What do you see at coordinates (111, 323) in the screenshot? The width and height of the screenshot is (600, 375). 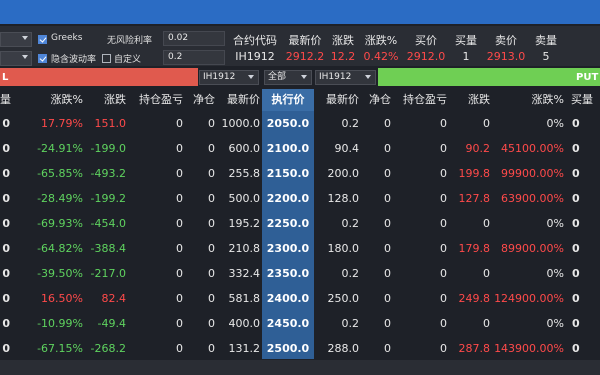 I see `call-change-cell: -49.4` at bounding box center [111, 323].